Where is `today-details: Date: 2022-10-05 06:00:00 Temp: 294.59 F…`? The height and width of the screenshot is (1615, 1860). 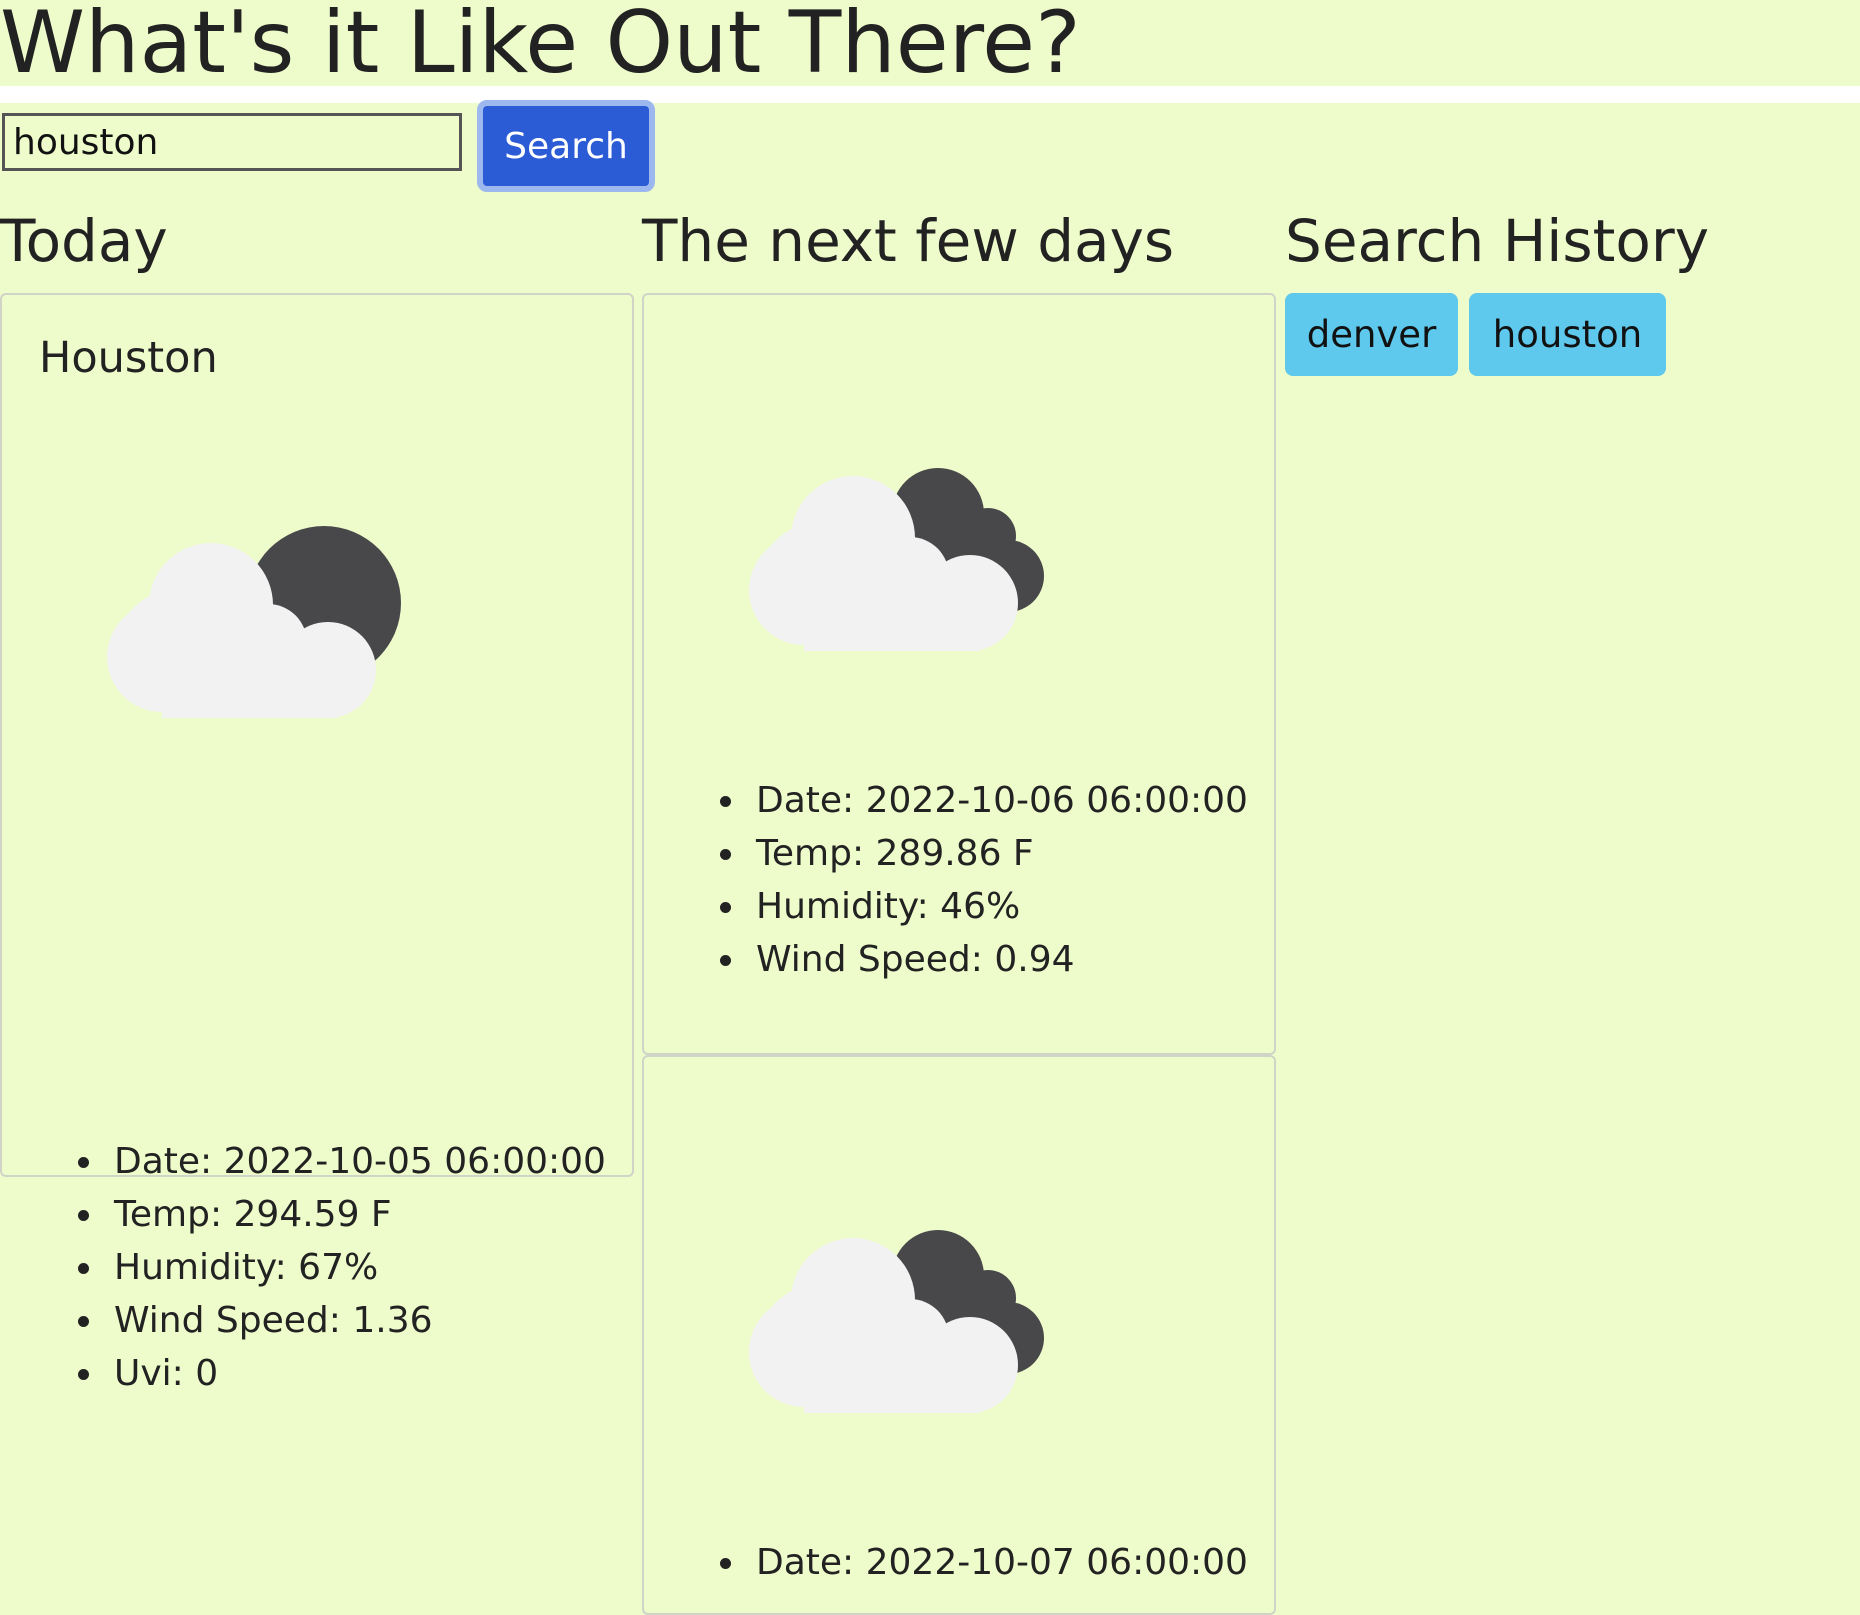 today-details: Date: 2022-10-05 06:00:00 Temp: 294.59 F… is located at coordinates (342, 1267).